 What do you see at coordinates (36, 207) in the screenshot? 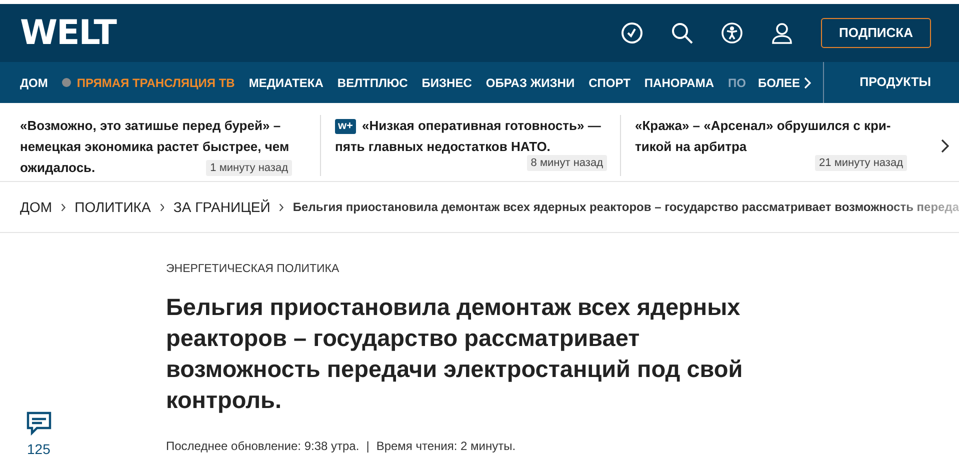
I see `breadcrumb-link: ДОМ` at bounding box center [36, 207].